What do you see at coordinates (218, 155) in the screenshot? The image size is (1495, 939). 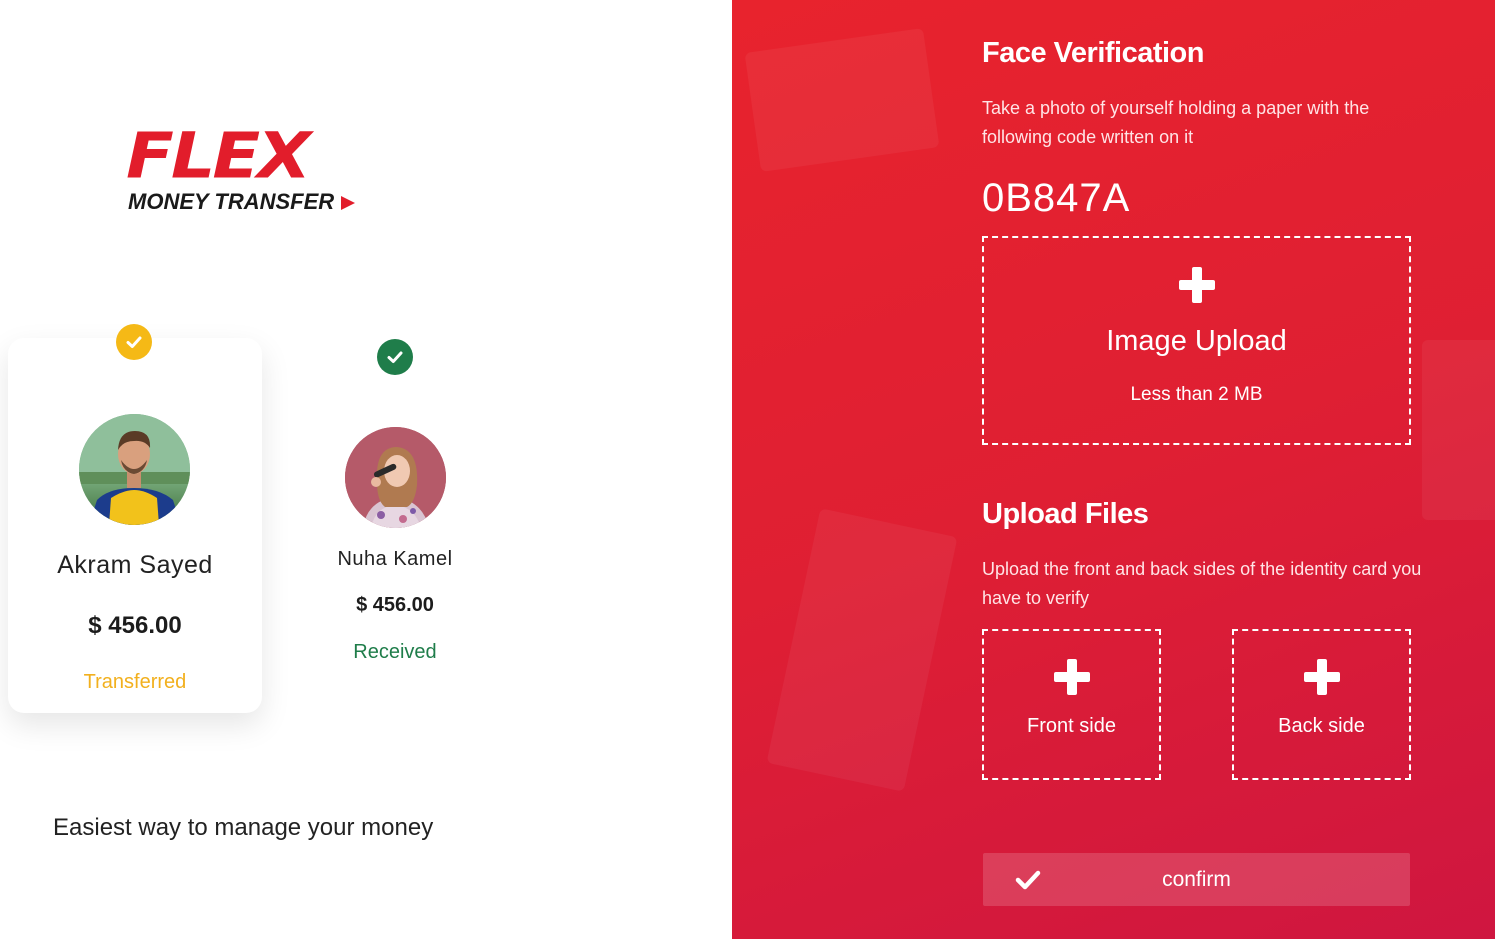 I see `logo-wordmark: FLEX` at bounding box center [218, 155].